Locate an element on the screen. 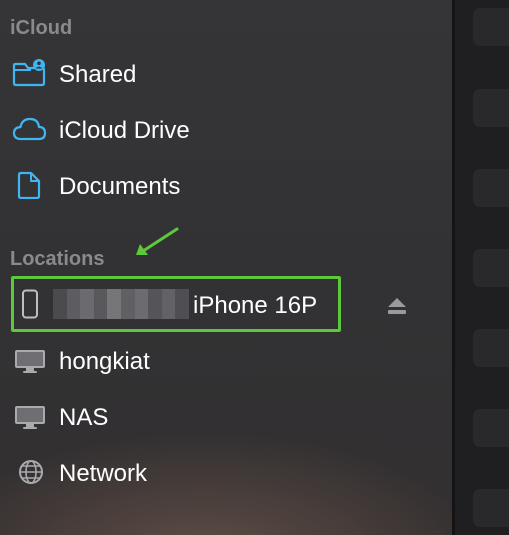 This screenshot has width=509, height=535. iphone-icon is located at coordinates (30, 305).